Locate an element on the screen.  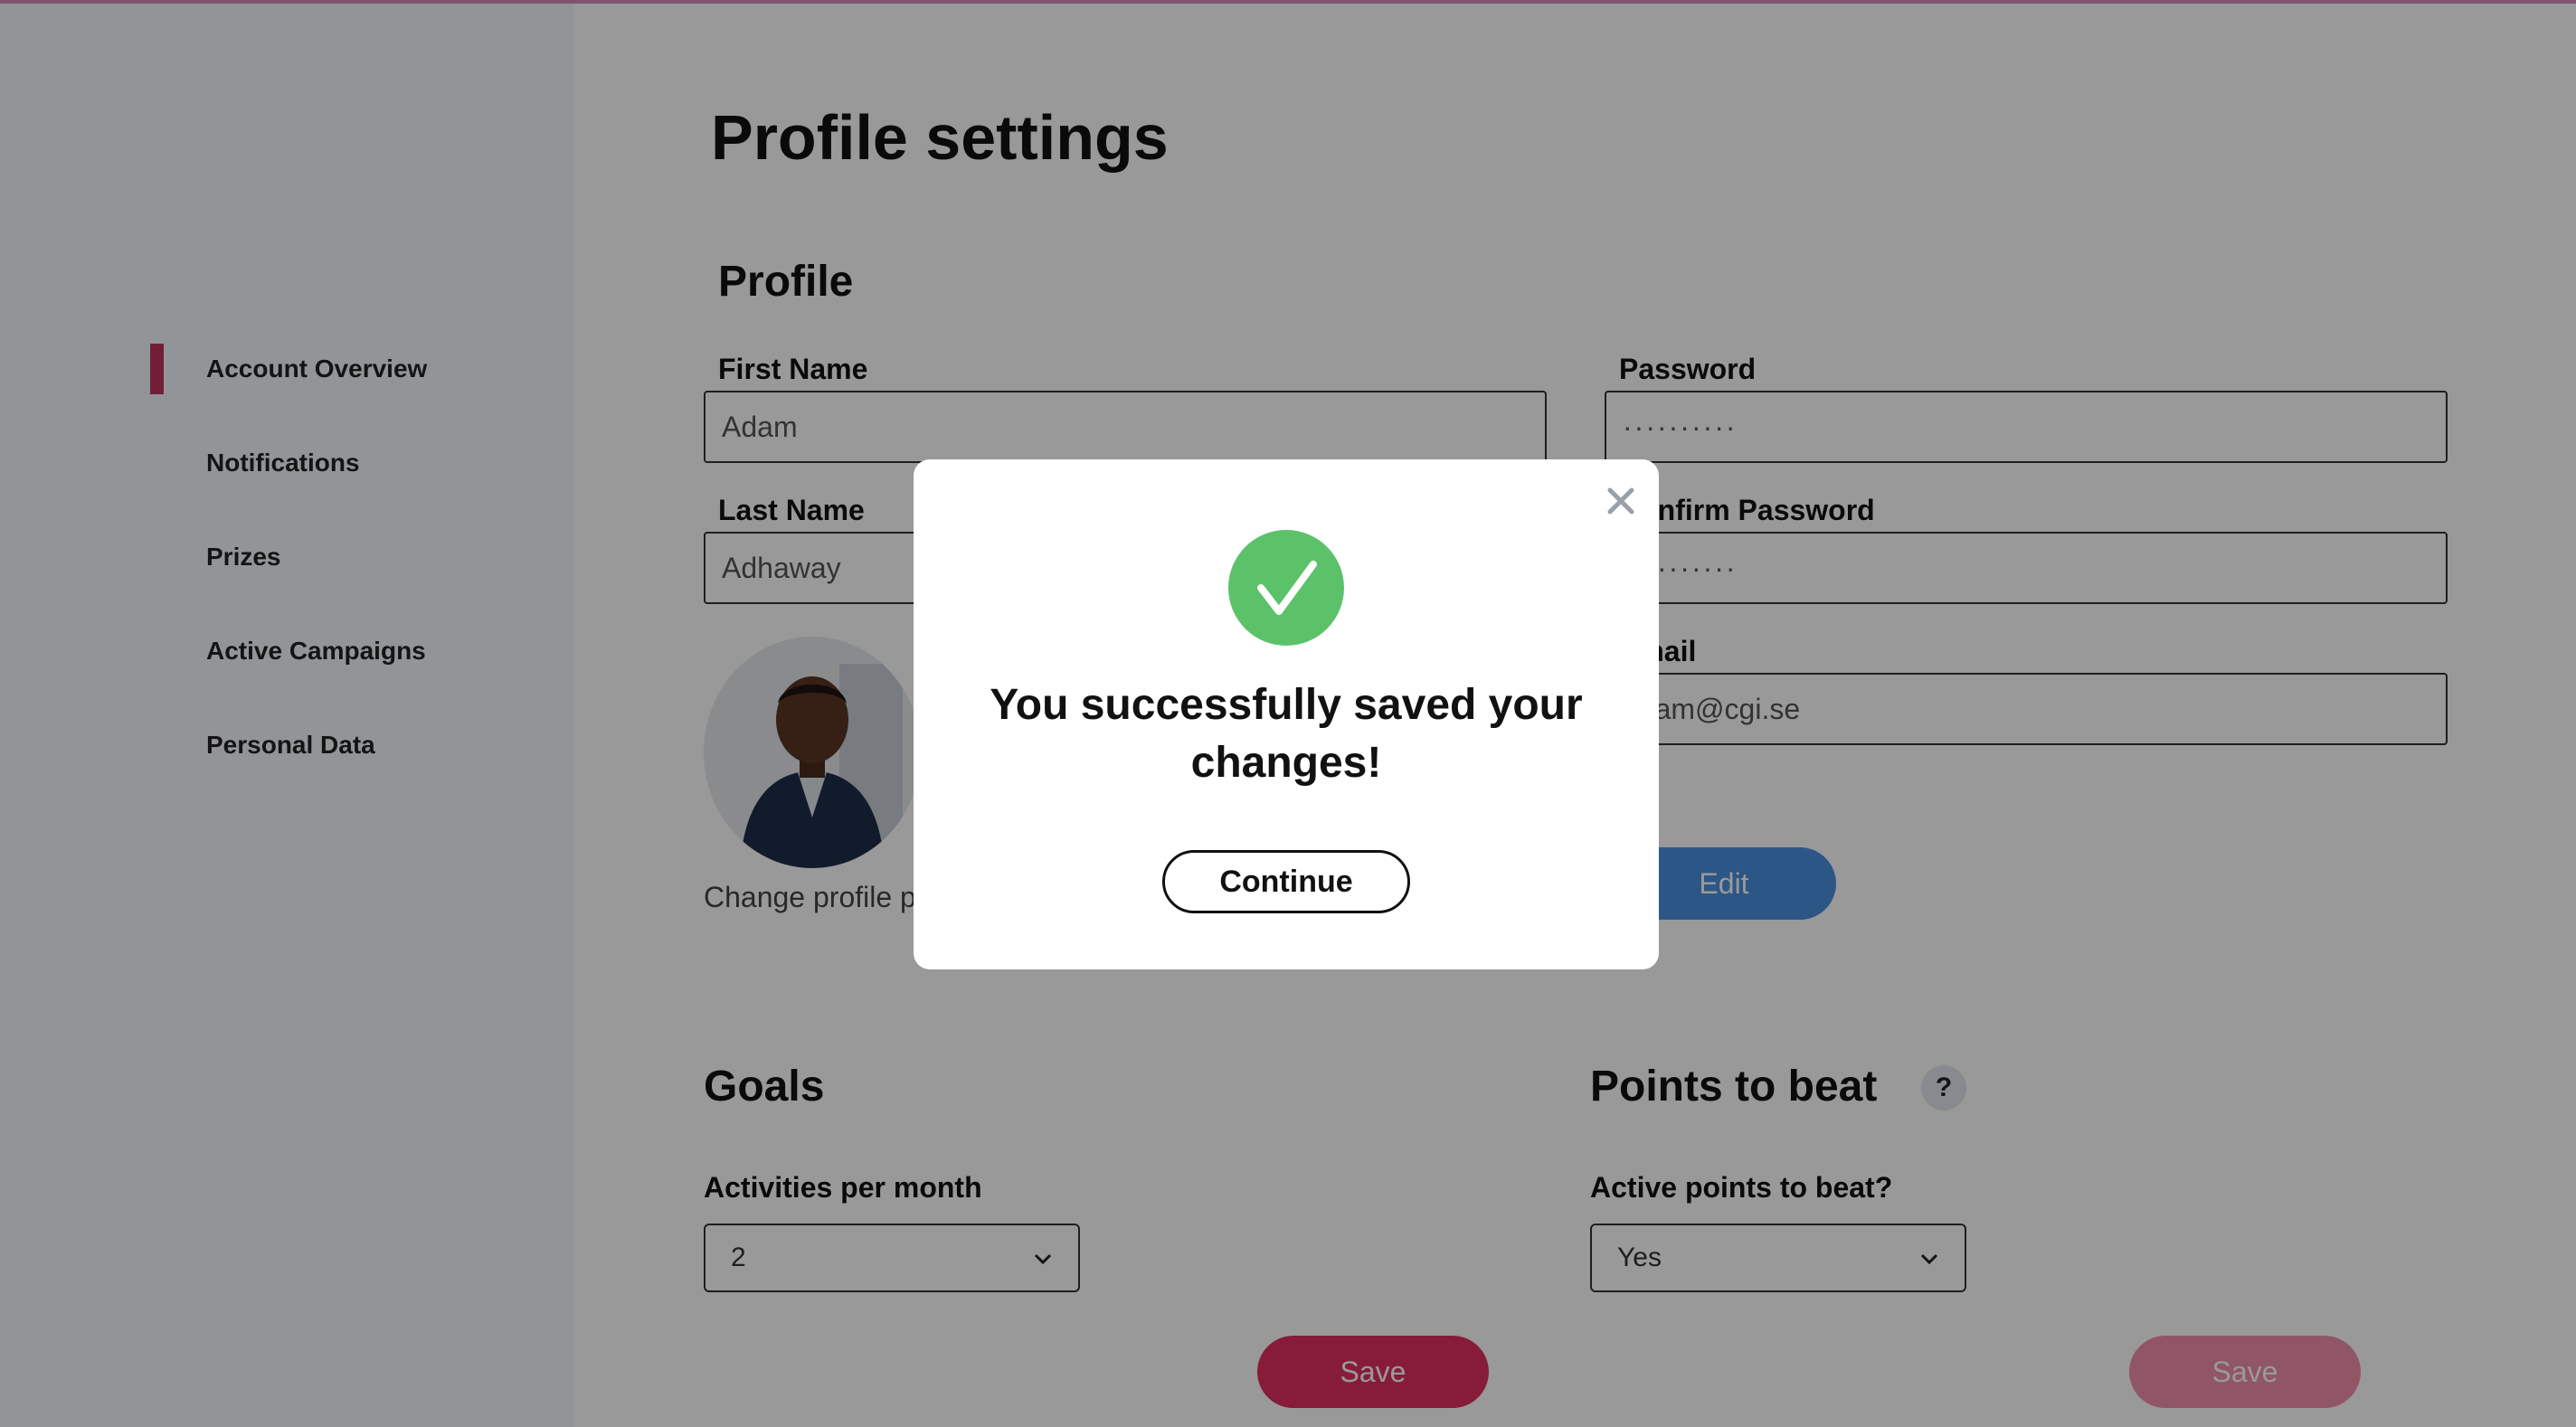
success-message: You successfully saved your changes! is located at coordinates (1286, 734).